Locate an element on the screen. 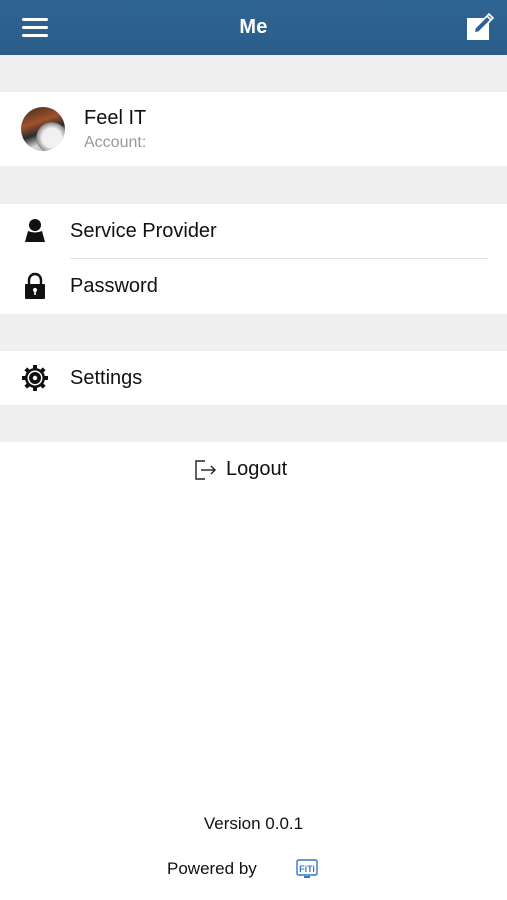 The image size is (507, 900). settings-group: Settings is located at coordinates (253, 378).